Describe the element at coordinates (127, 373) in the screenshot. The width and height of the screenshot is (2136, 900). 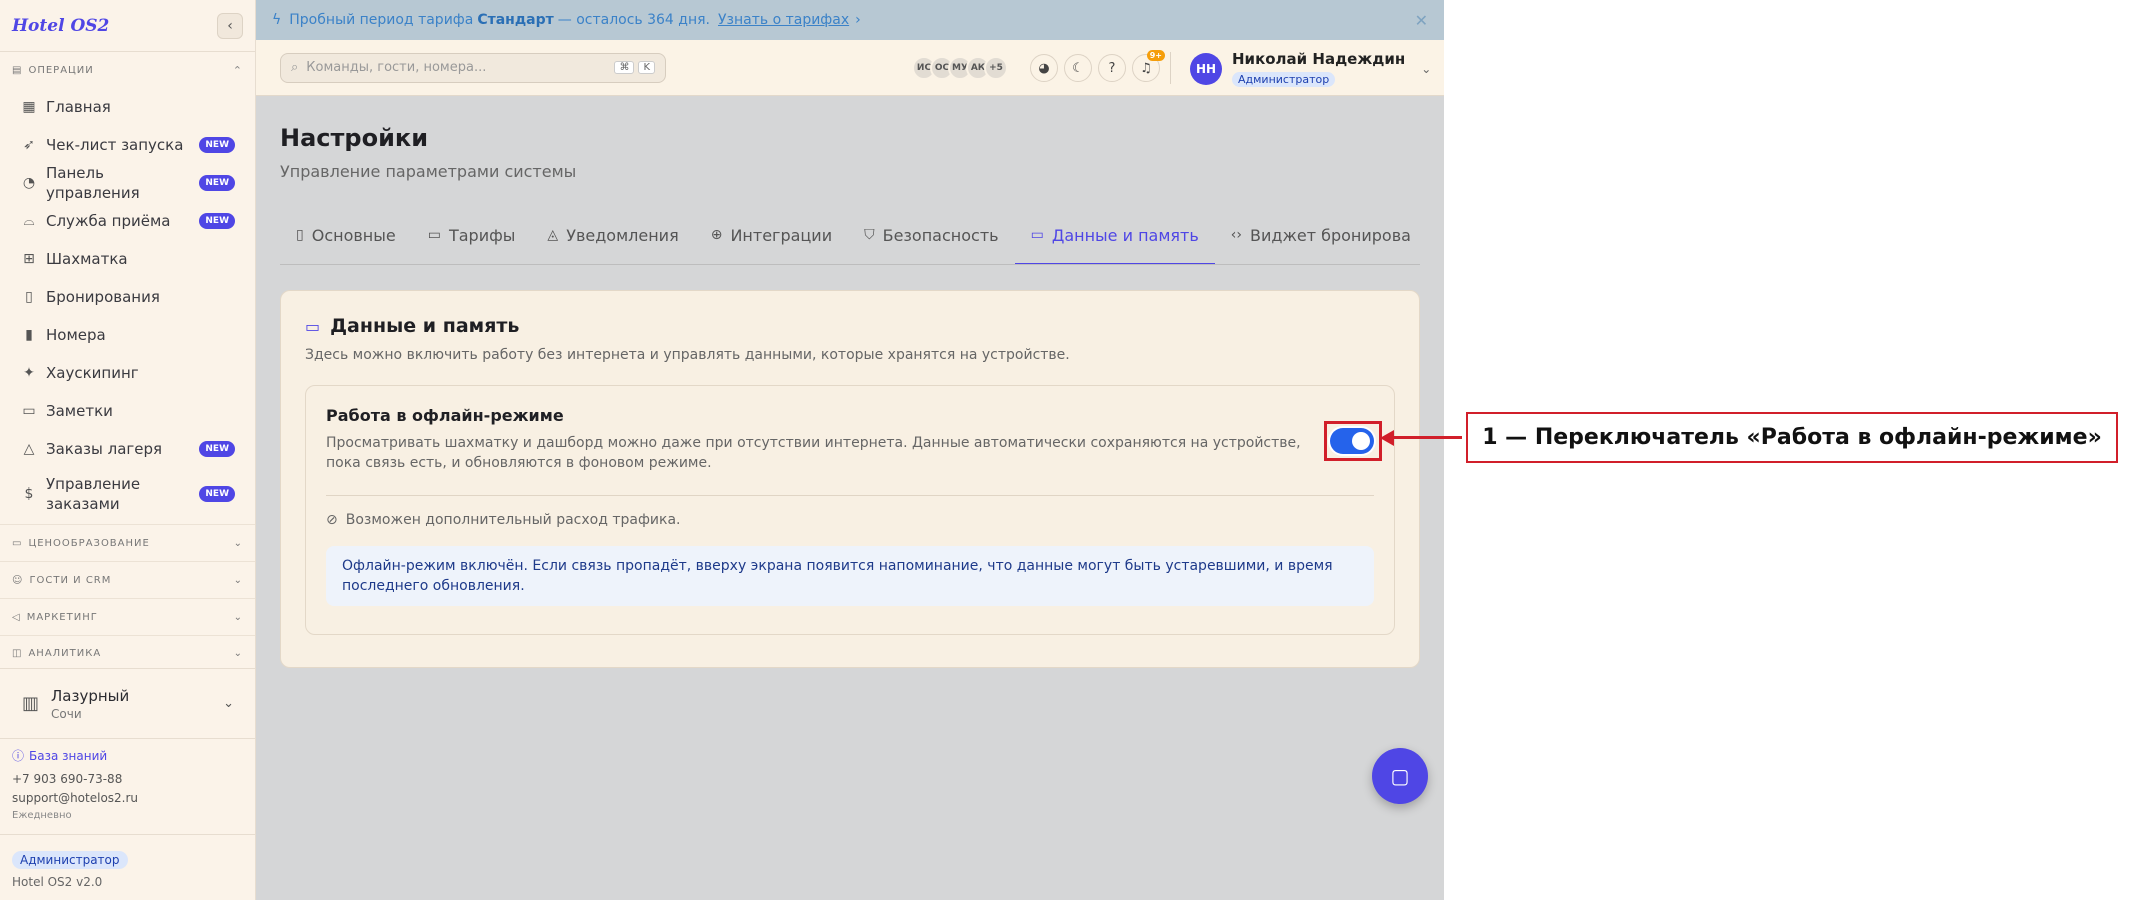
I see `sidebar-item-housekeeping: ✦ Хаускипинг` at that location.